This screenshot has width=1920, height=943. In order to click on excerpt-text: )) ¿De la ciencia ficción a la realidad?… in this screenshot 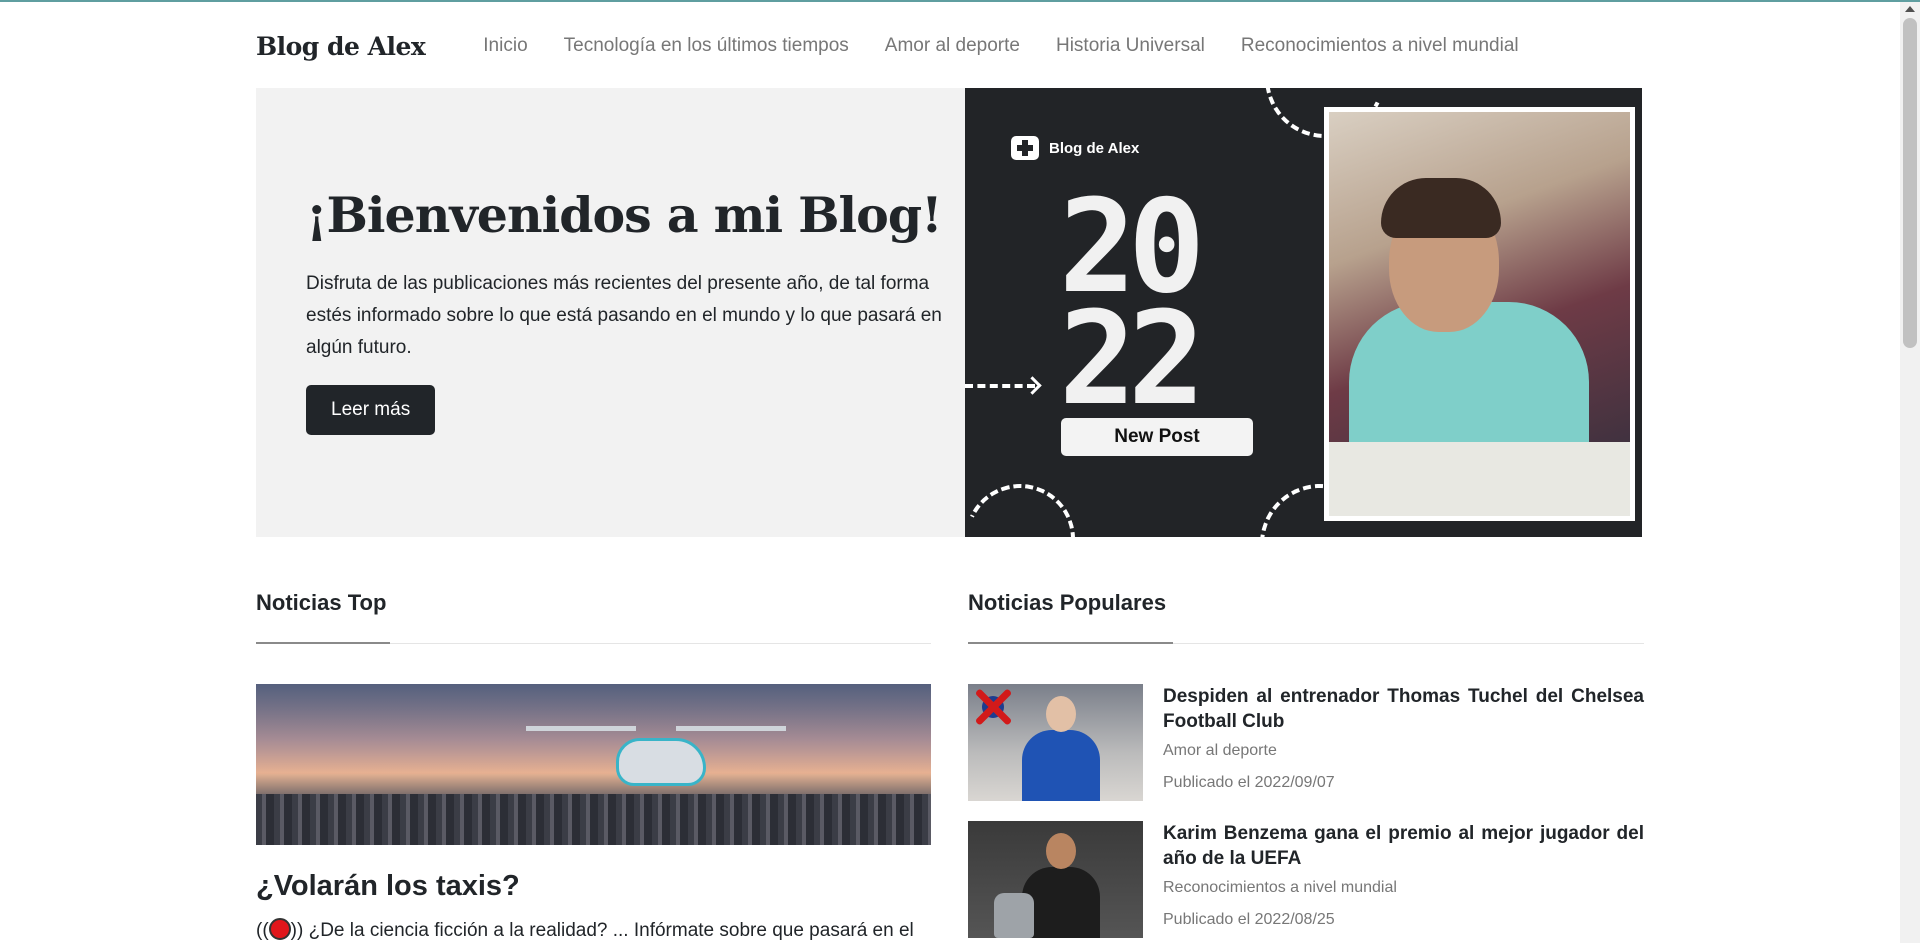, I will do `click(602, 930)`.